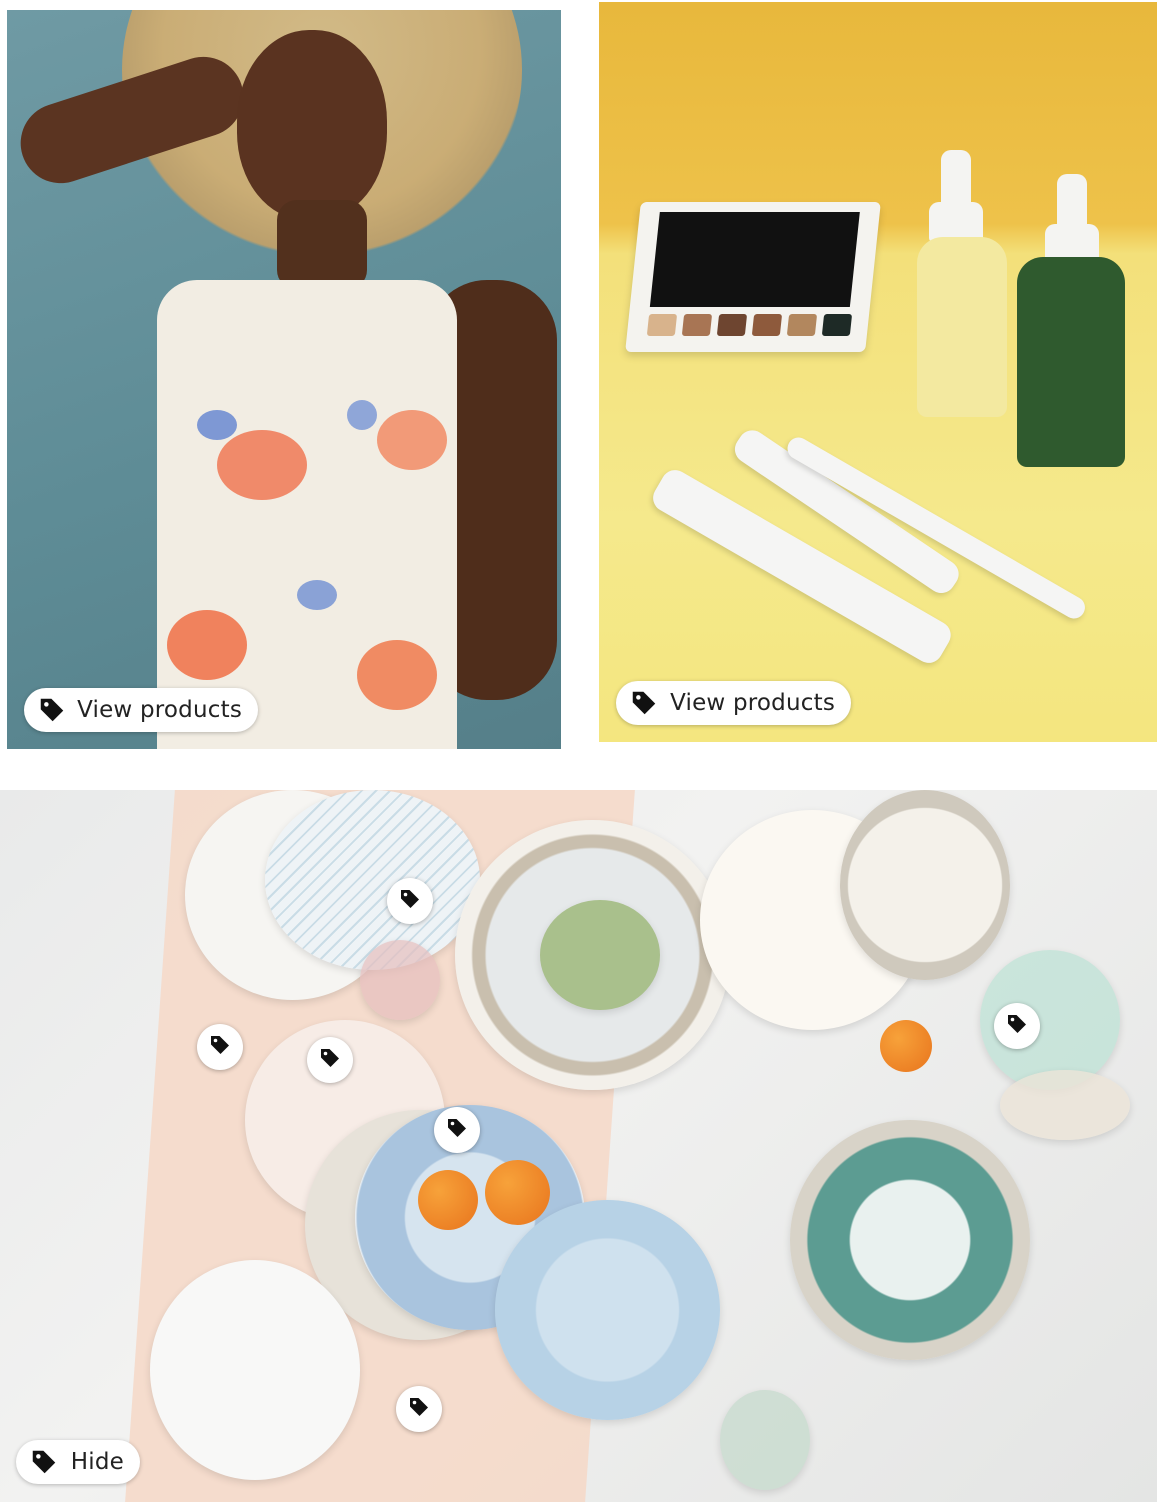 The width and height of the screenshot is (1164, 1508). Describe the element at coordinates (607, 1310) in the screenshot. I see `watercolor-plate-shape` at that location.